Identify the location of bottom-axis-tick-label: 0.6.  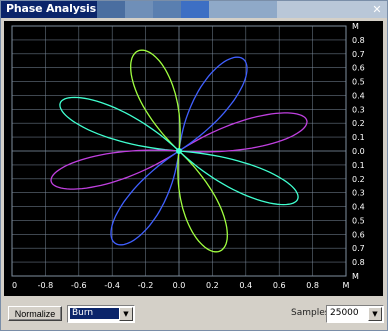
(279, 285).